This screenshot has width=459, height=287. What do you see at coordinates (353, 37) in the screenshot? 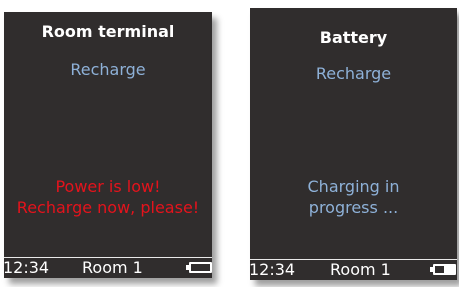
I see `screen-title: Battery` at bounding box center [353, 37].